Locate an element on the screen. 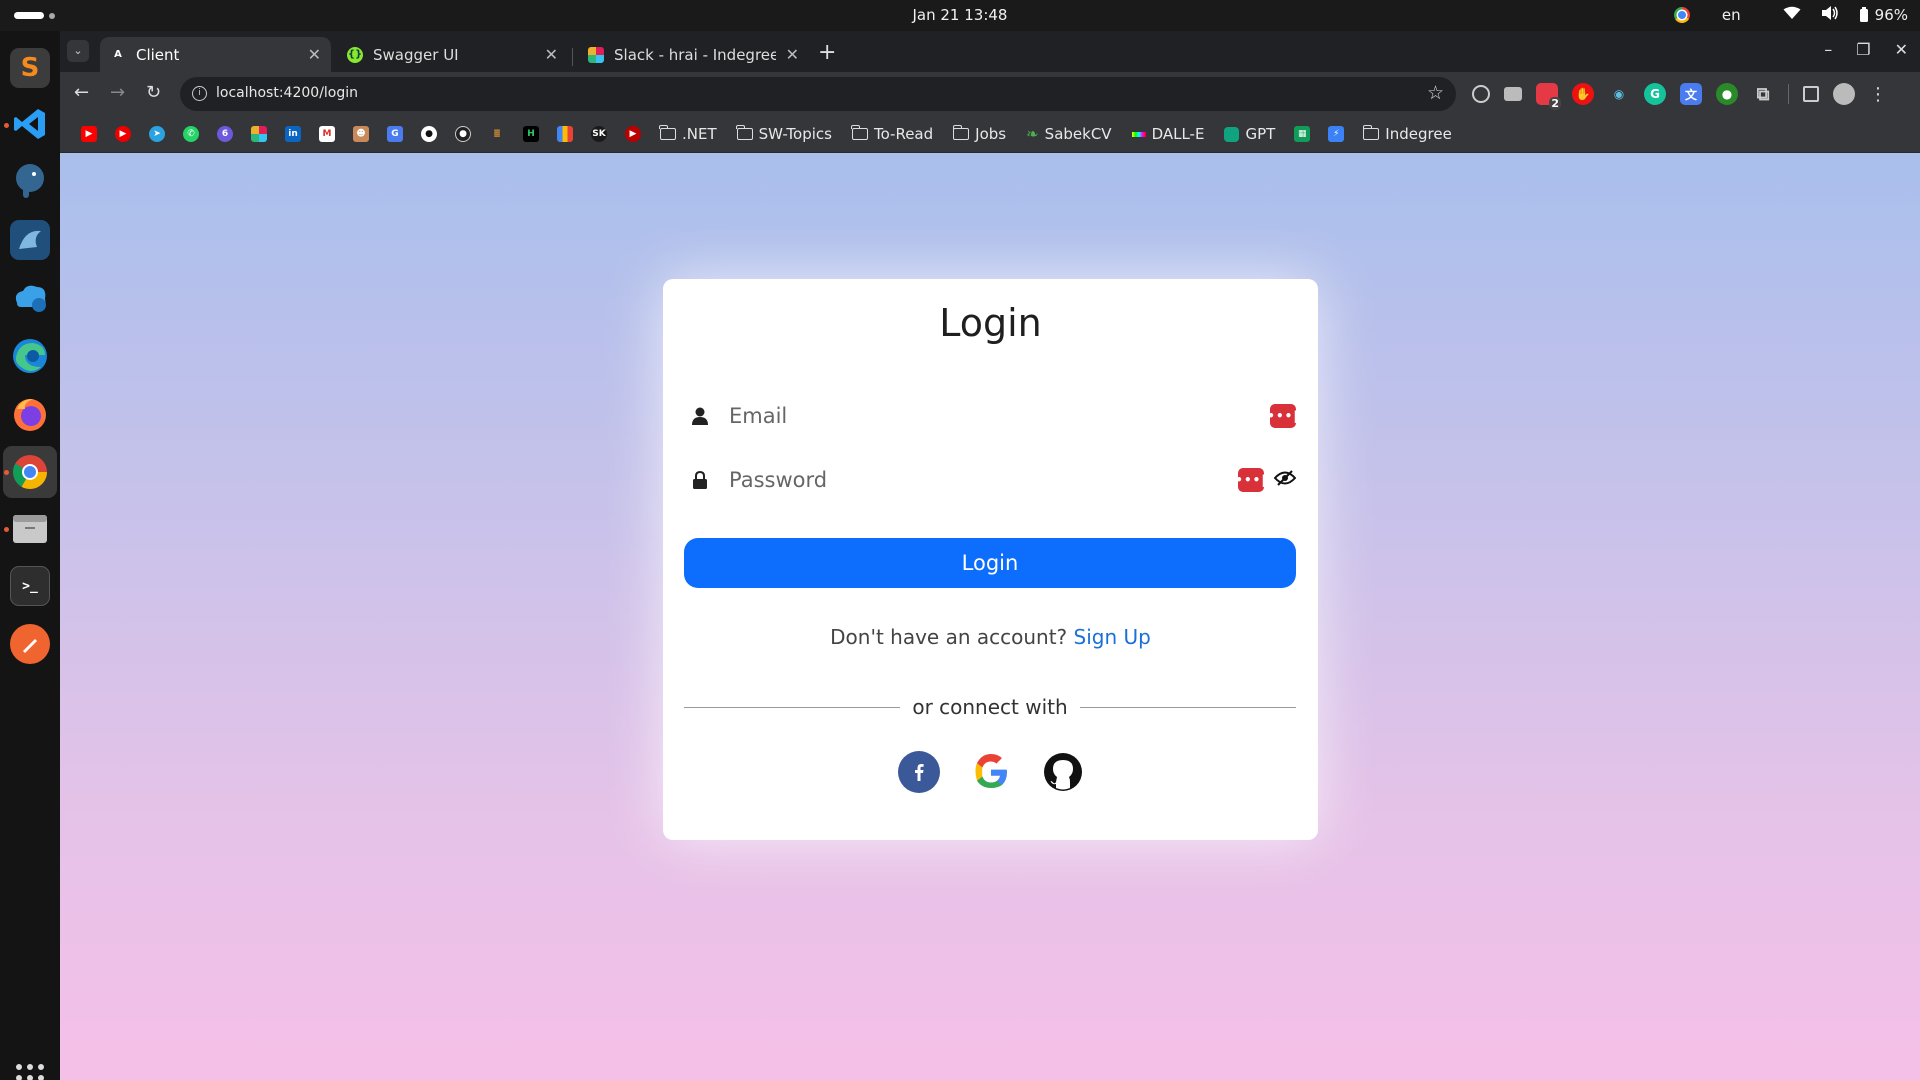 The height and width of the screenshot is (1080, 1920). extensions-puzzle-icon: ⧉ is located at coordinates (1763, 94).